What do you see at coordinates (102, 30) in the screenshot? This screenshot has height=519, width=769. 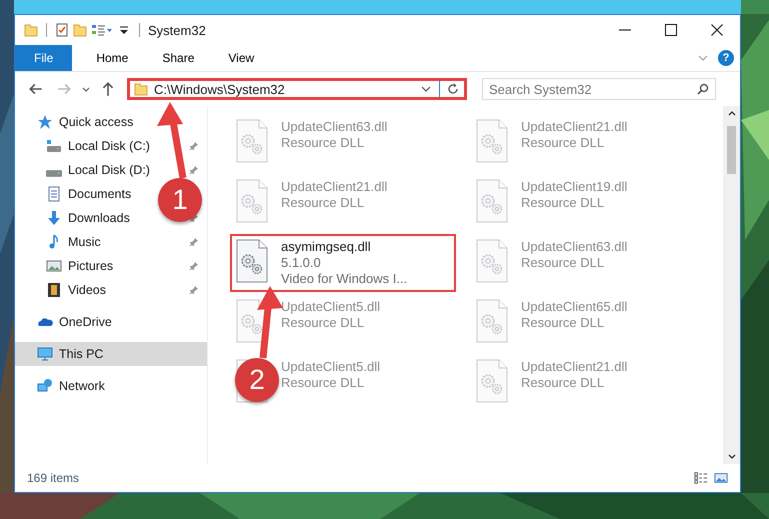 I see `view-menu-icon` at bounding box center [102, 30].